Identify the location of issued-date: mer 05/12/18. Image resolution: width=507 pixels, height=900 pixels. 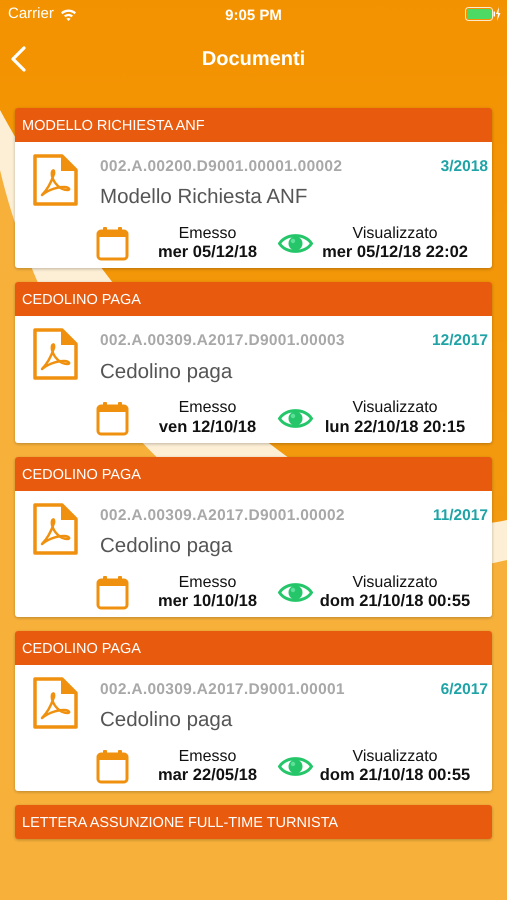
(208, 252).